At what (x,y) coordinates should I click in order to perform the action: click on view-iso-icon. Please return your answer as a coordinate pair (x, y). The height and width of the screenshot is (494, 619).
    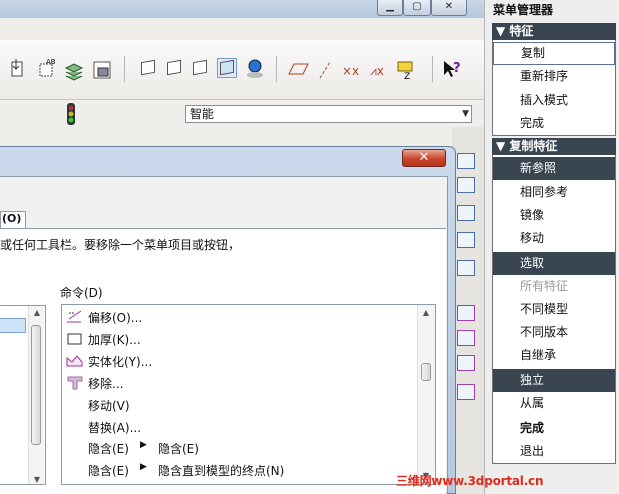
    Looking at the image, I should click on (148, 68).